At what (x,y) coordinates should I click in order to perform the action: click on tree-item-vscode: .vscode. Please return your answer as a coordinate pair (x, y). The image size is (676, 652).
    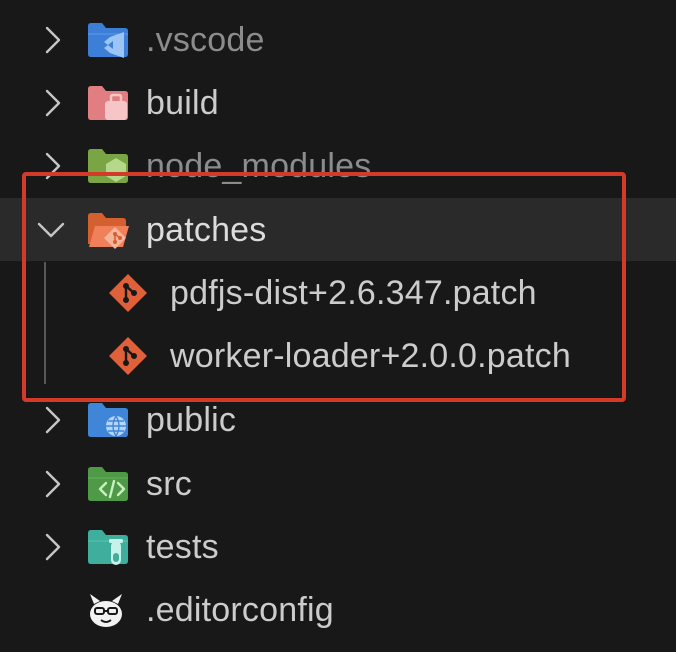
    Looking at the image, I should click on (338, 39).